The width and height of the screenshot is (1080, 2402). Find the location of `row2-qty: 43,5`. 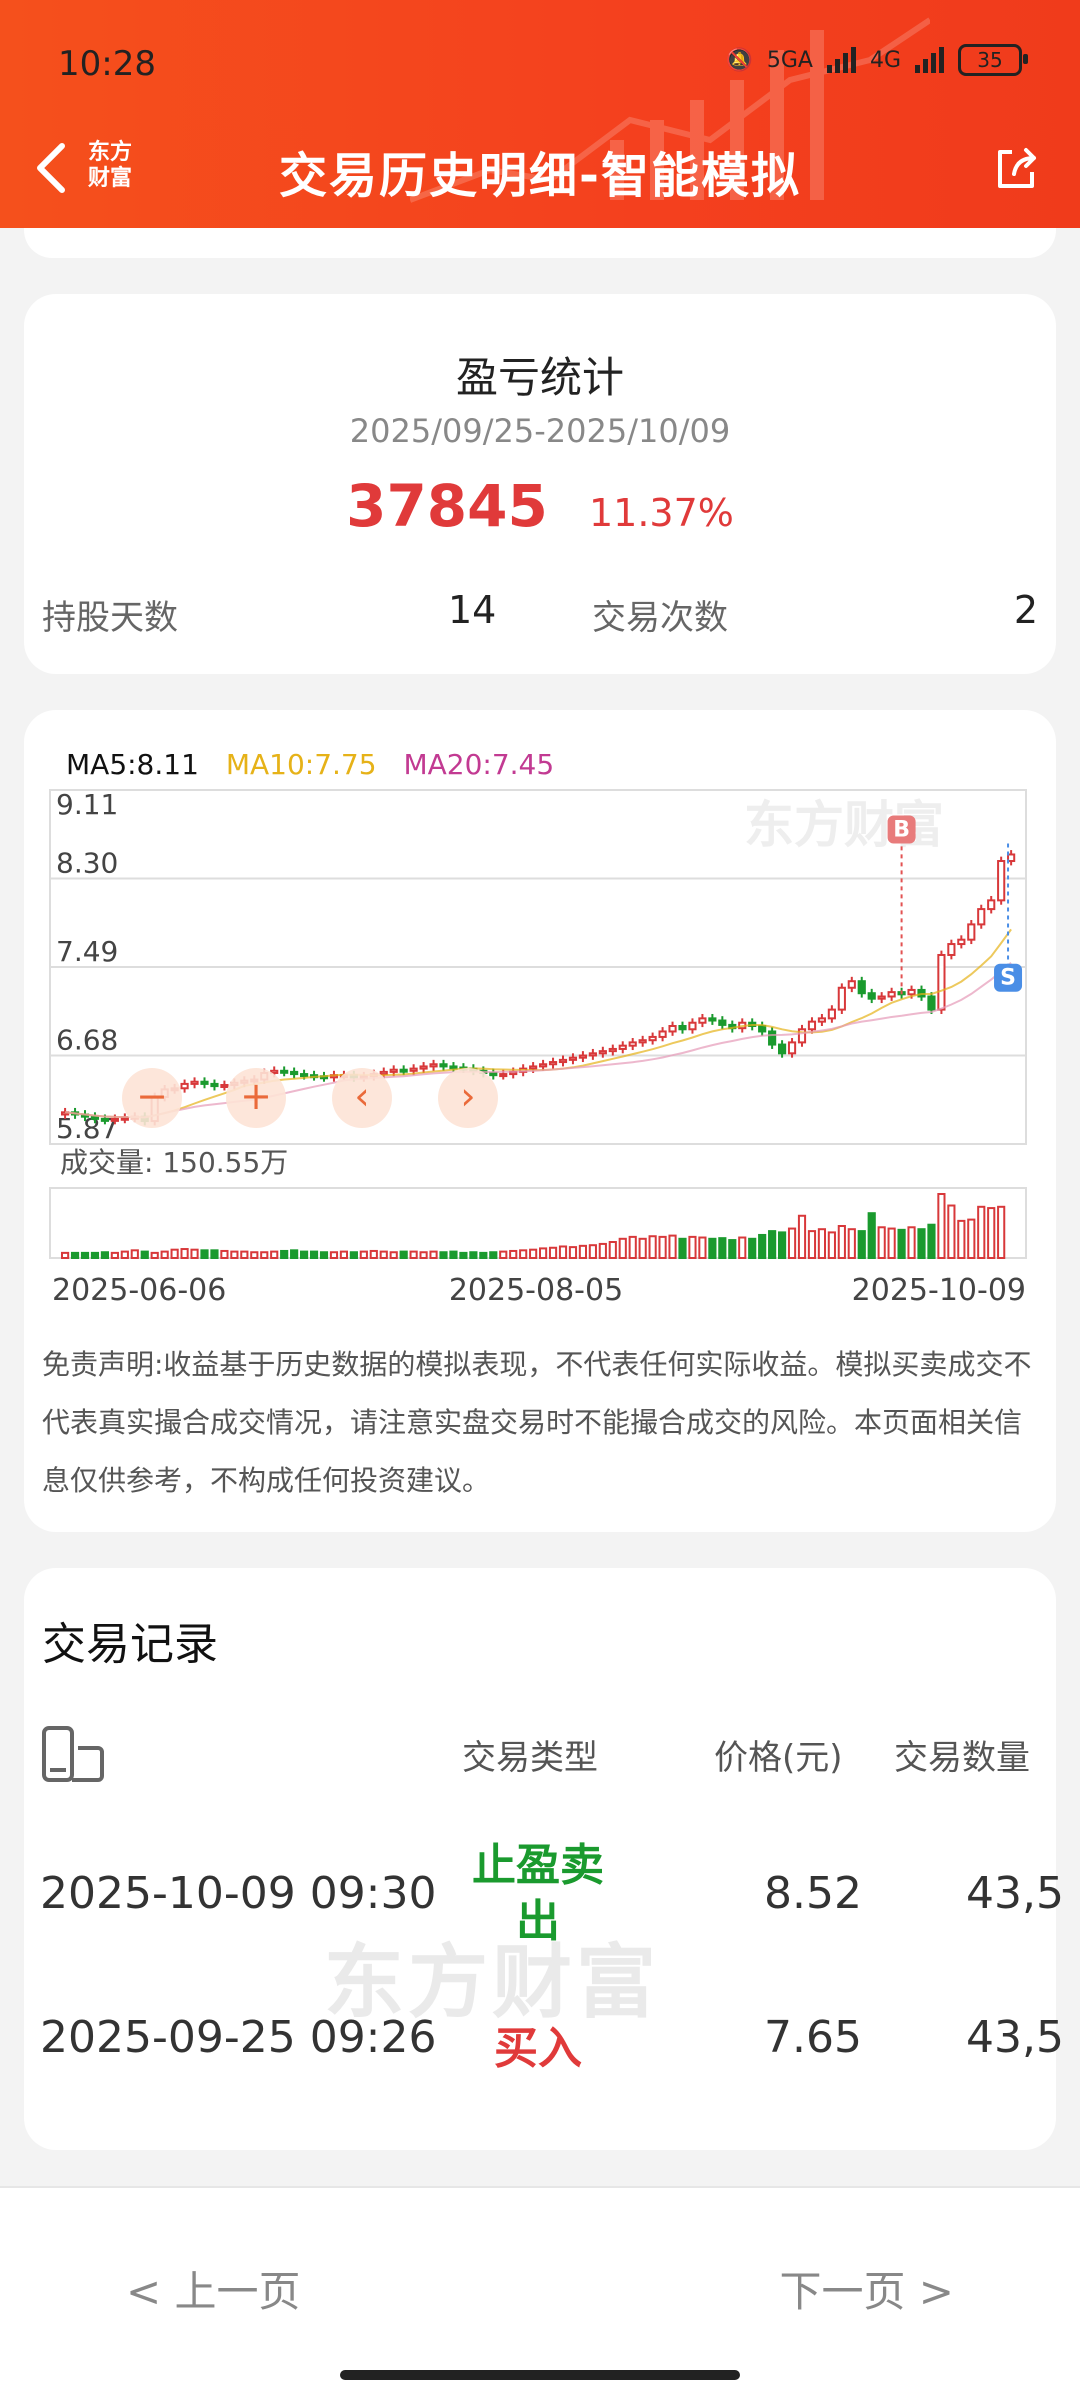

row2-qty: 43,5 is located at coordinates (1015, 2037).